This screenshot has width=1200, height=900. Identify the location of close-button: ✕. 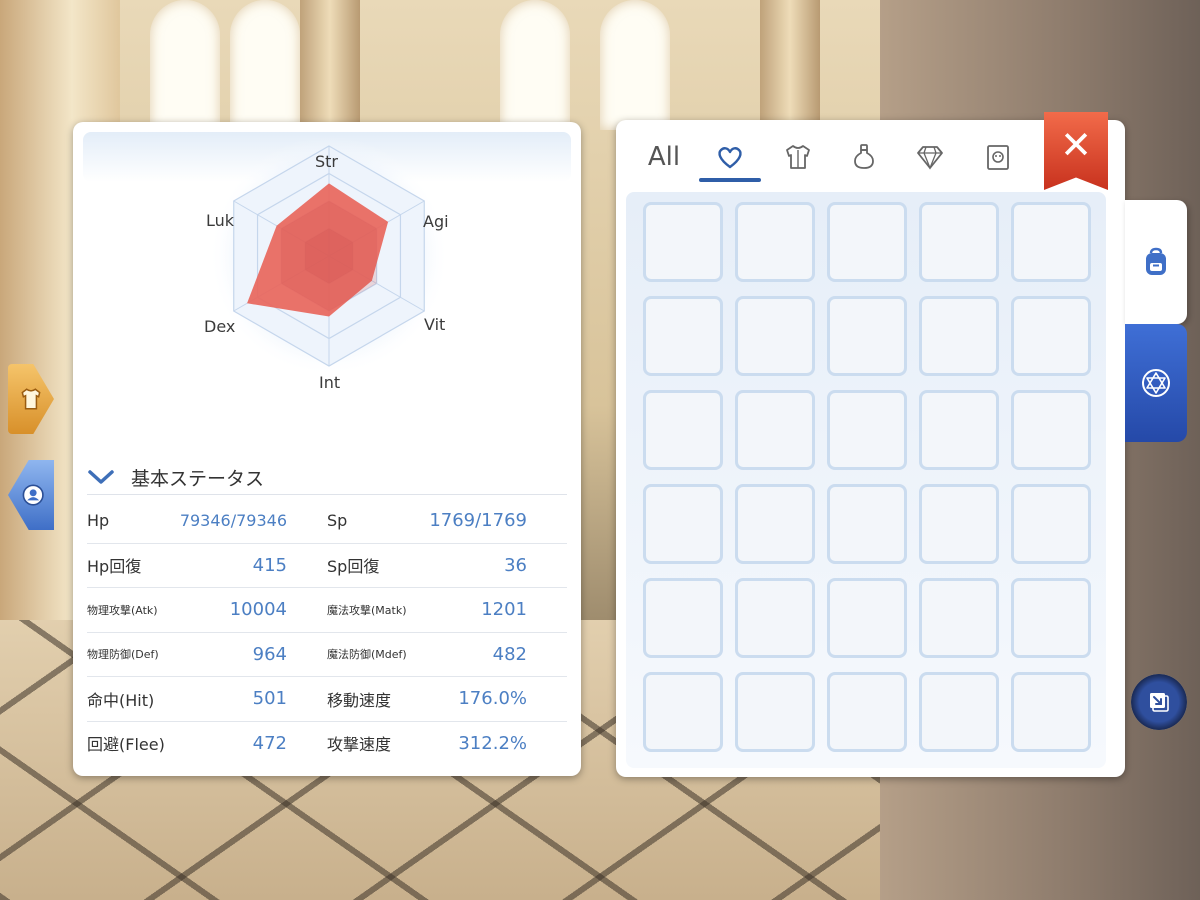
(1076, 151).